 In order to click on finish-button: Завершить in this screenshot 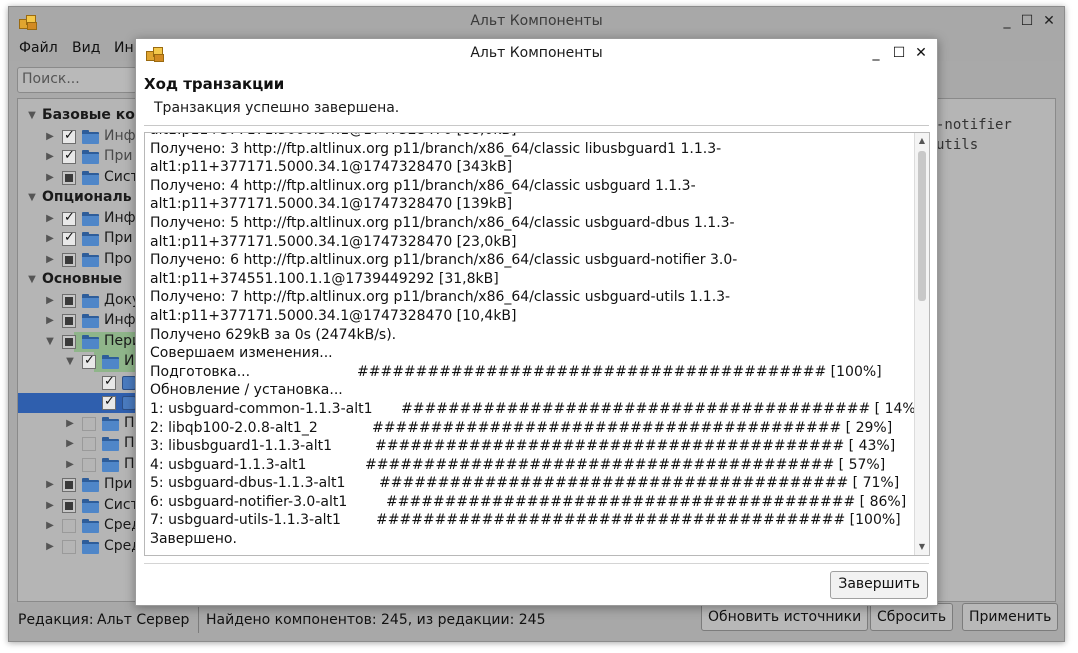, I will do `click(879, 585)`.